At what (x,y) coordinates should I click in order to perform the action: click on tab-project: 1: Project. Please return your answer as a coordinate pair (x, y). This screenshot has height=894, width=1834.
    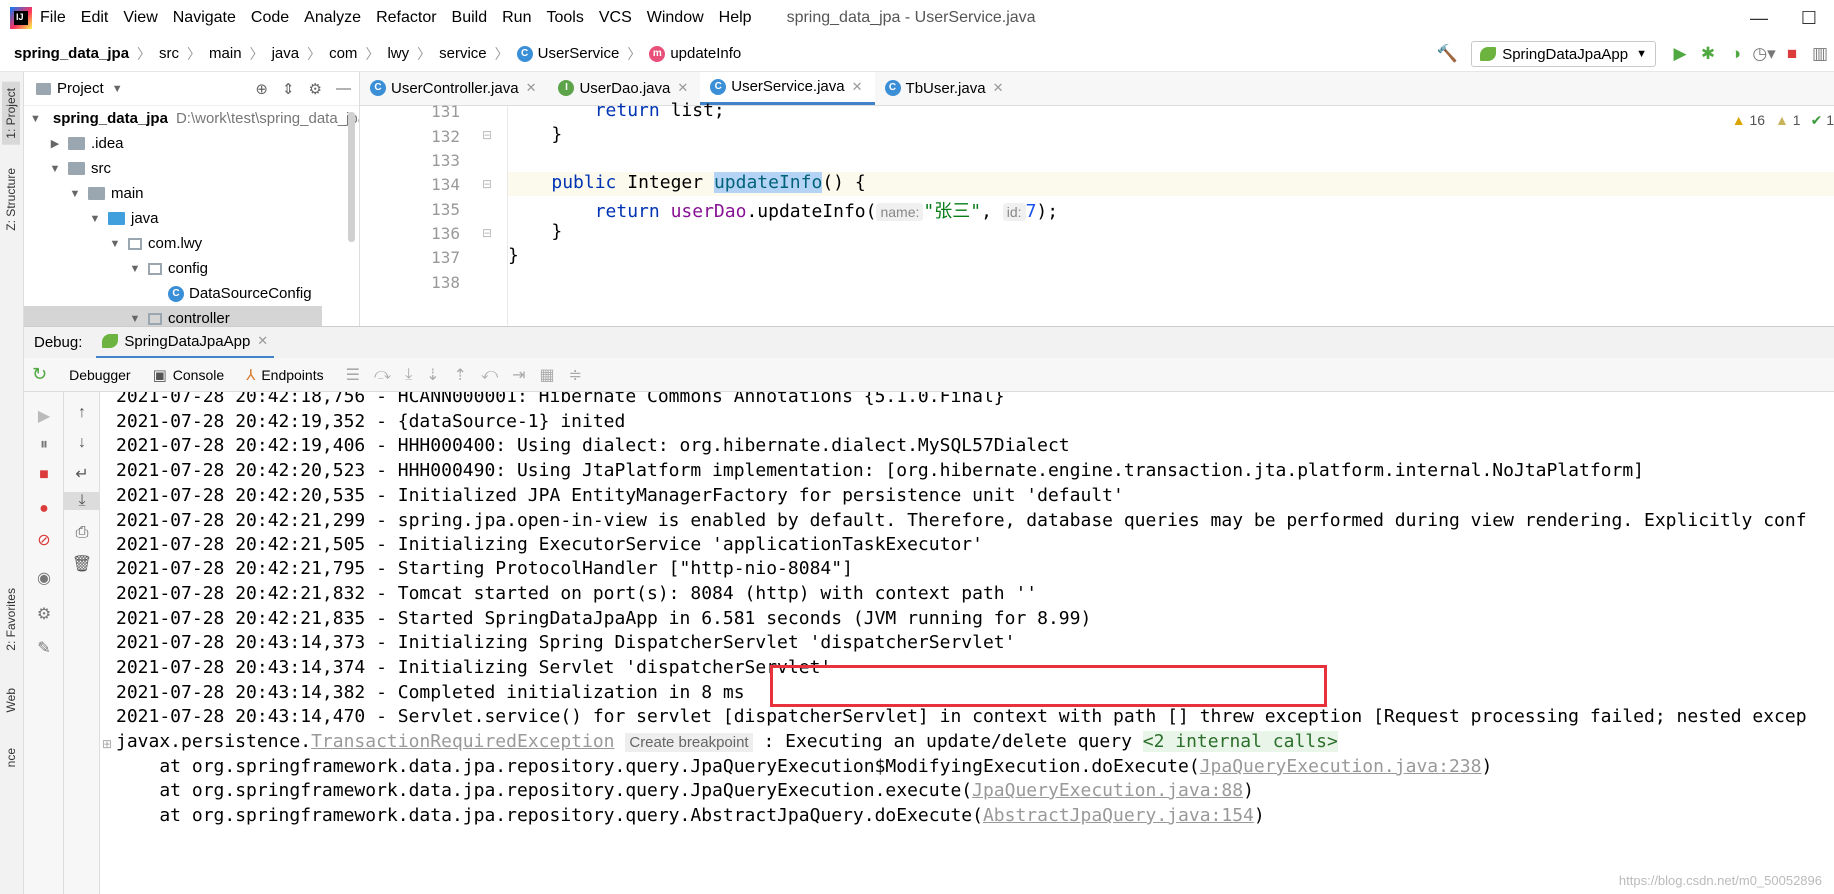
    Looking at the image, I should click on (11, 113).